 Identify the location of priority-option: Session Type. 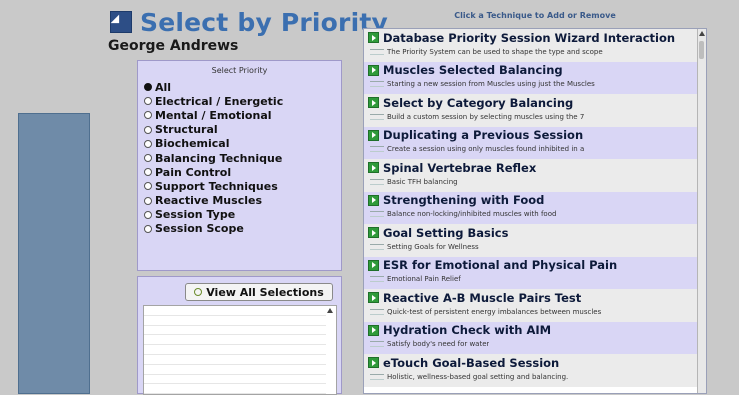
(213, 215).